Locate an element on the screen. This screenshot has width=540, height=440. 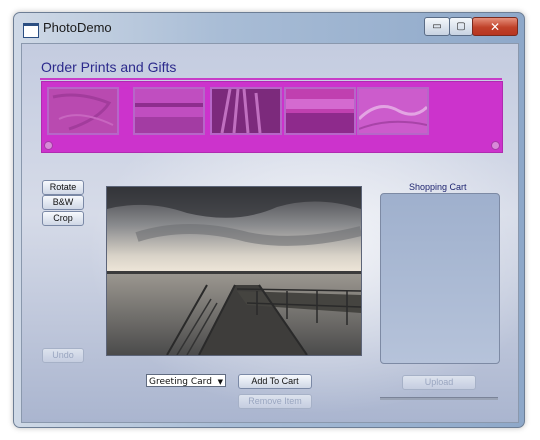
close-button: ✕ is located at coordinates (495, 26).